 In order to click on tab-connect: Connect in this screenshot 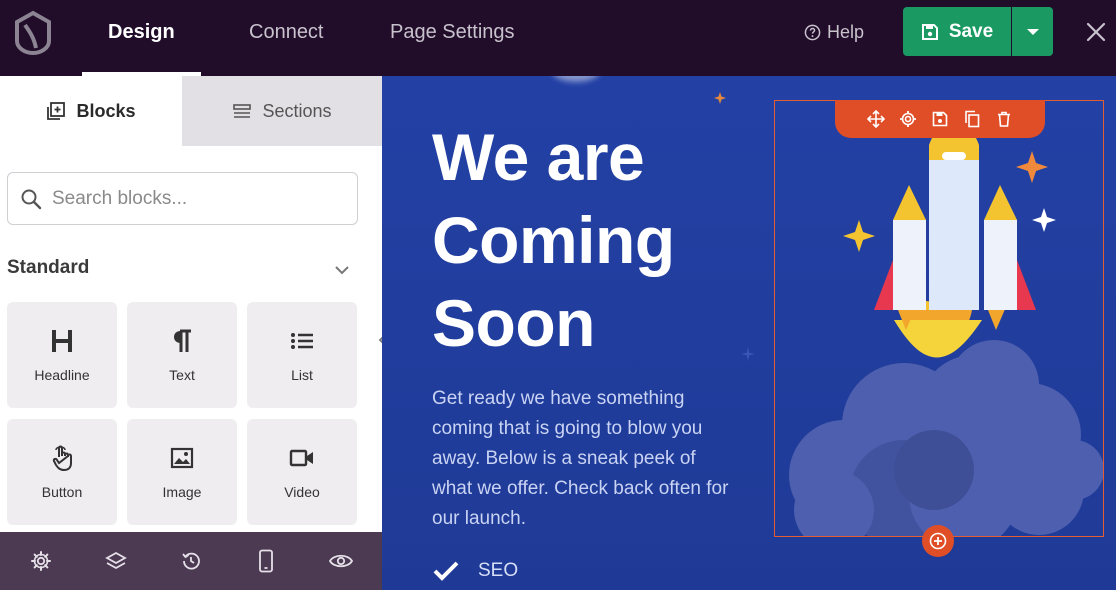, I will do `click(286, 38)`.